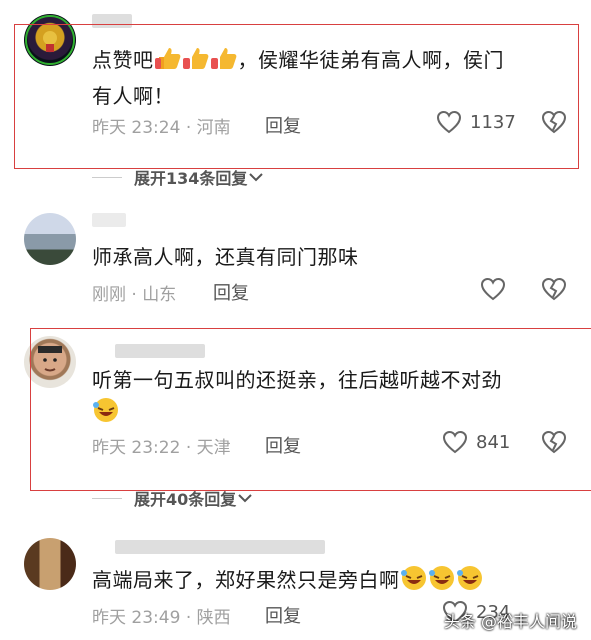 The image size is (591, 640). I want to click on comment-text: 高端局来了，郑好果然只是旁白啊, so click(288, 582).